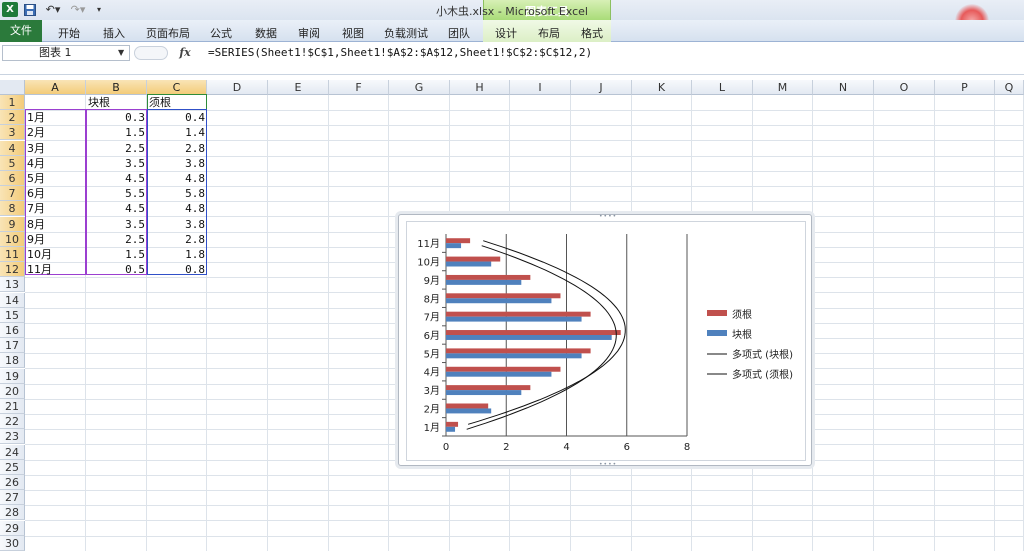 The image size is (1024, 551). I want to click on column-header-a: A, so click(55, 87).